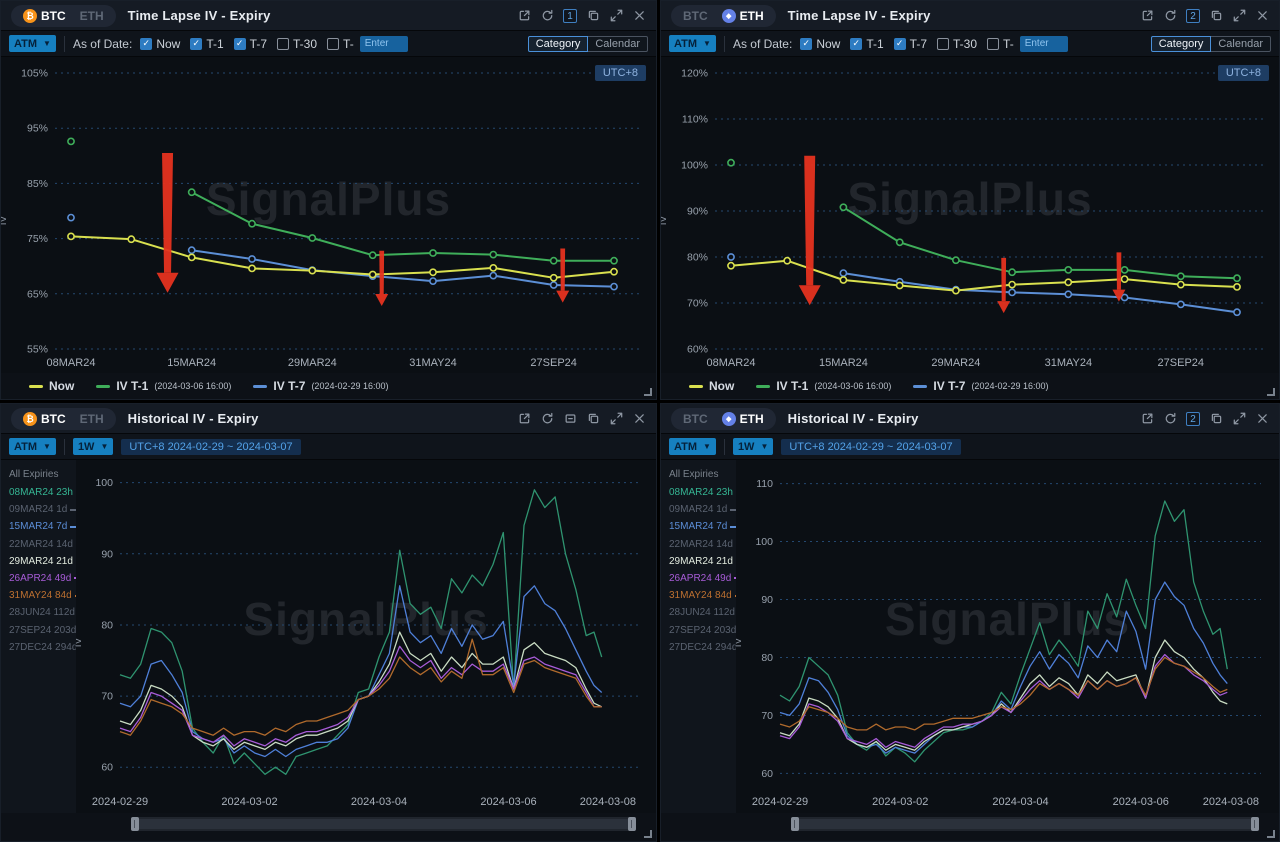  What do you see at coordinates (570, 419) in the screenshot?
I see `box-dash-icon` at bounding box center [570, 419].